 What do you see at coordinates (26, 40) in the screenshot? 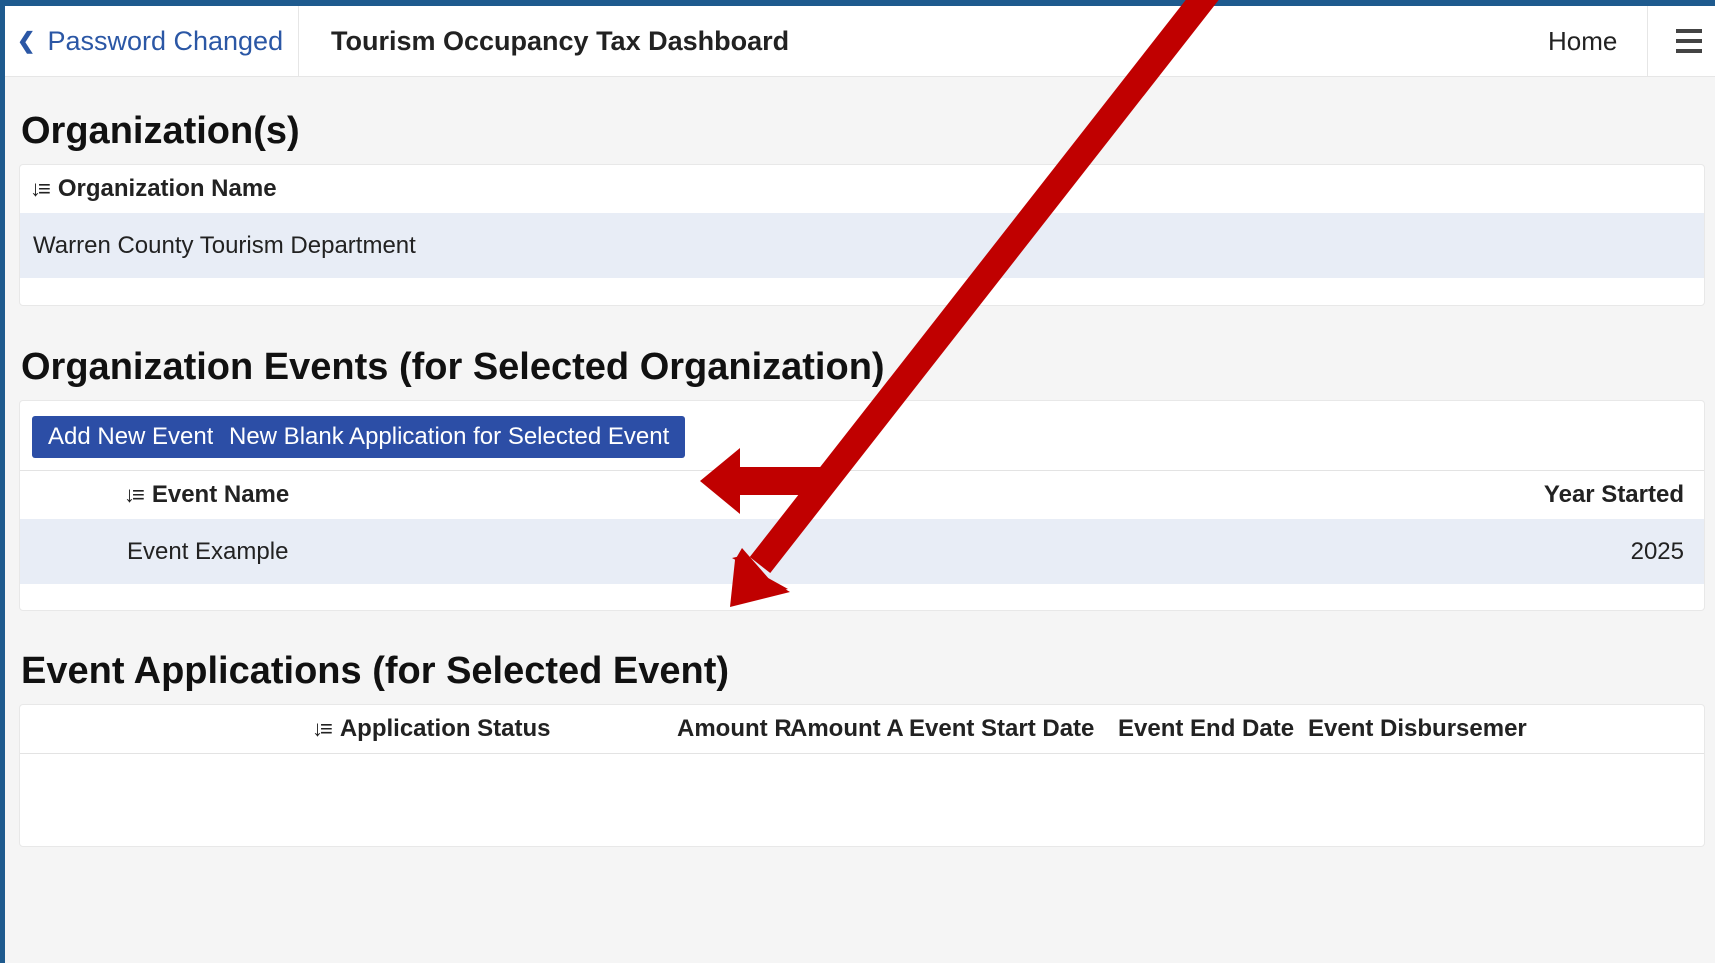
I see `chevron-left-icon: ❮` at bounding box center [26, 40].